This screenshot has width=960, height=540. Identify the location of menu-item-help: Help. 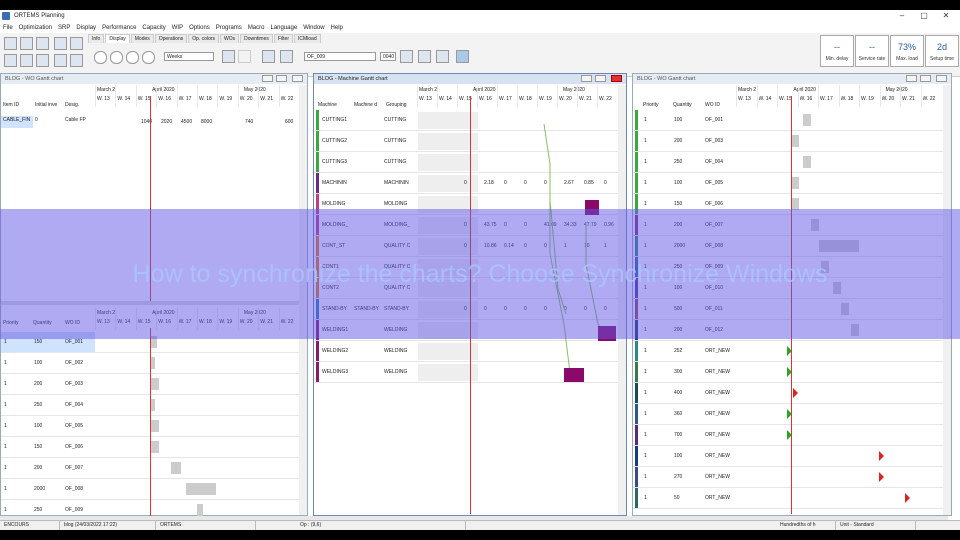
(337, 28).